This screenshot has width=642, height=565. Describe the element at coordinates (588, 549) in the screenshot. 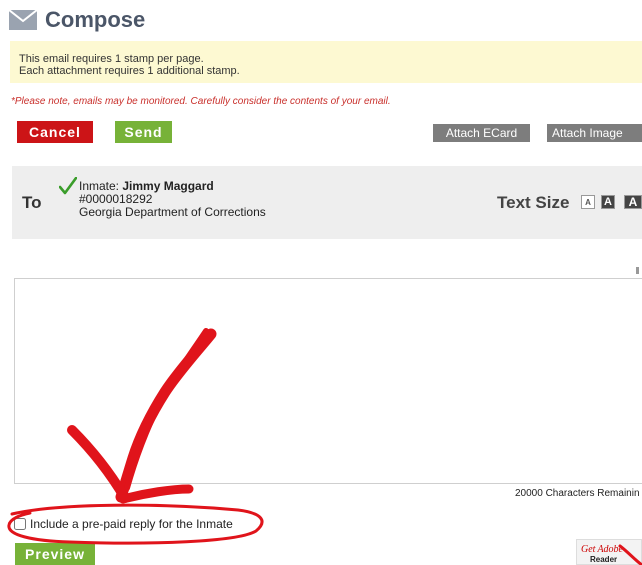

I see `adobe-get: Get` at that location.